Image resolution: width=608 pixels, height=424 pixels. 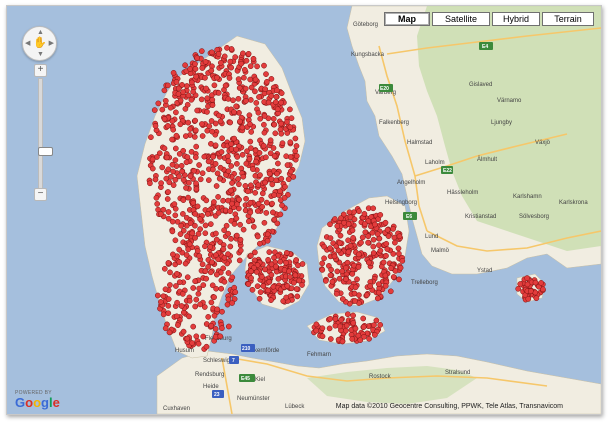 I want to click on zoom-out-button: −, so click(x=40, y=194).